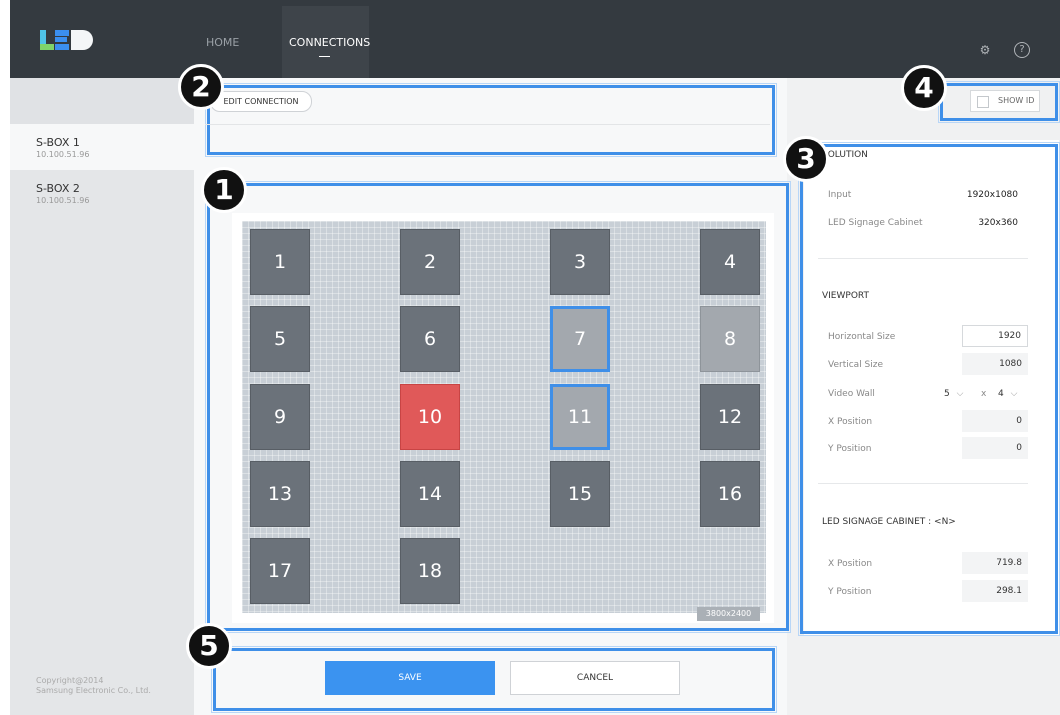 This screenshot has height=715, width=1060. I want to click on viewport-y-position-input: 0, so click(995, 448).